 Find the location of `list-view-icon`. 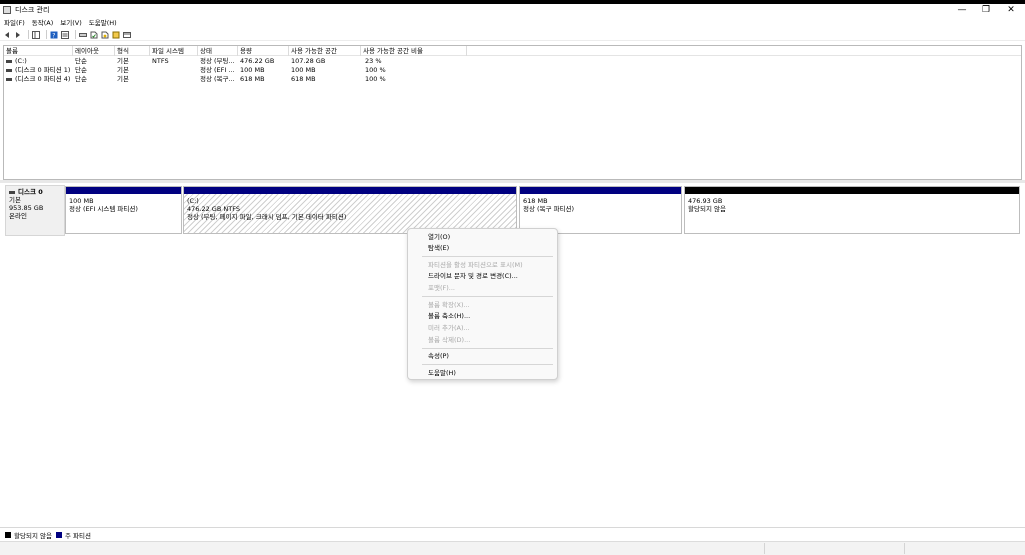

list-view-icon is located at coordinates (65, 34).